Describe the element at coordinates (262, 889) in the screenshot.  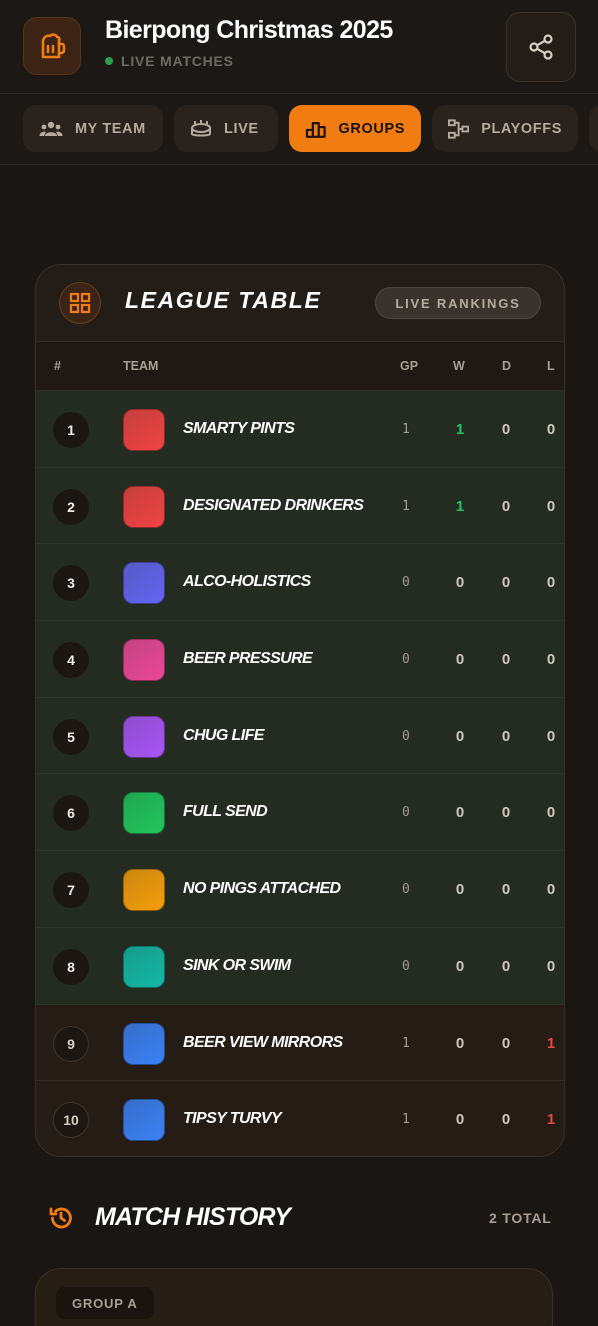
I see `team-name: NO PINGS ATTACHED` at that location.